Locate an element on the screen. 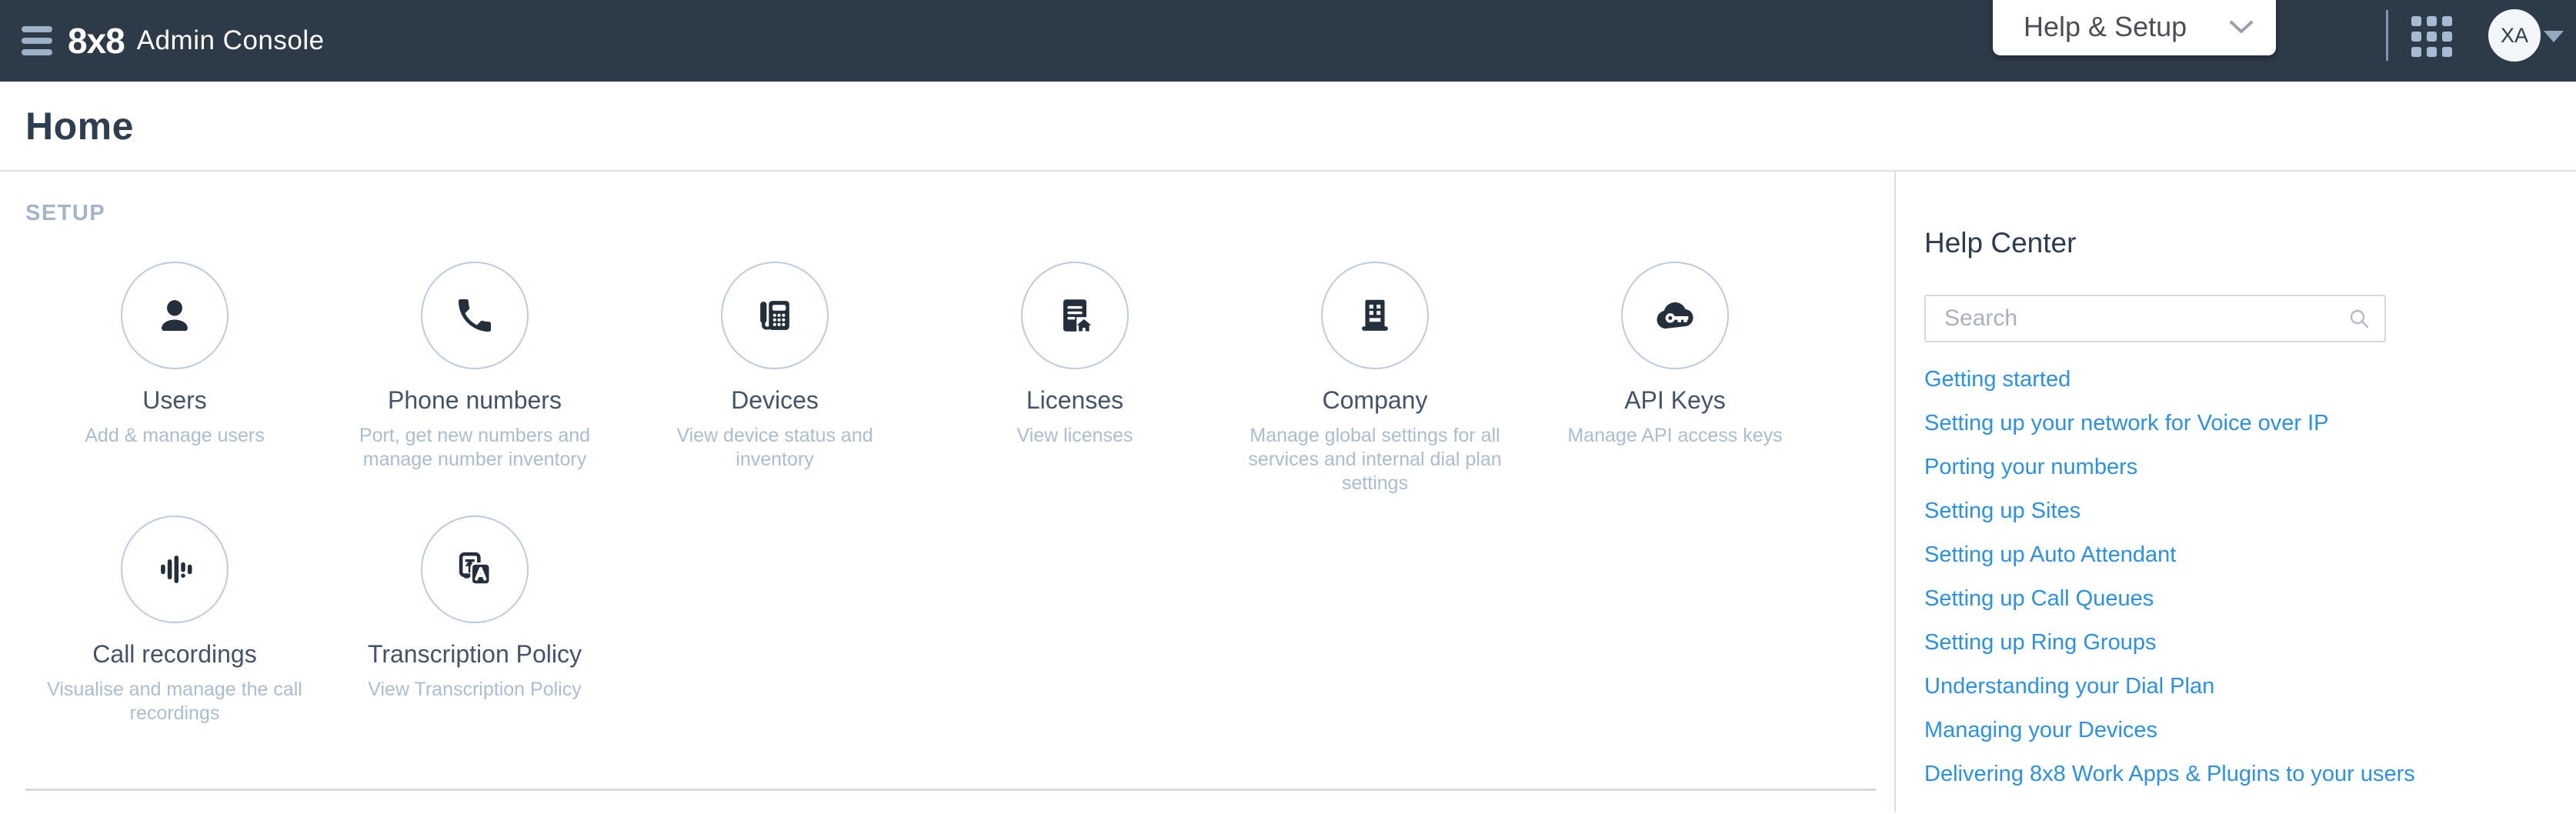 The height and width of the screenshot is (814, 2576). tile-description: View Transcription Policy is located at coordinates (475, 689).